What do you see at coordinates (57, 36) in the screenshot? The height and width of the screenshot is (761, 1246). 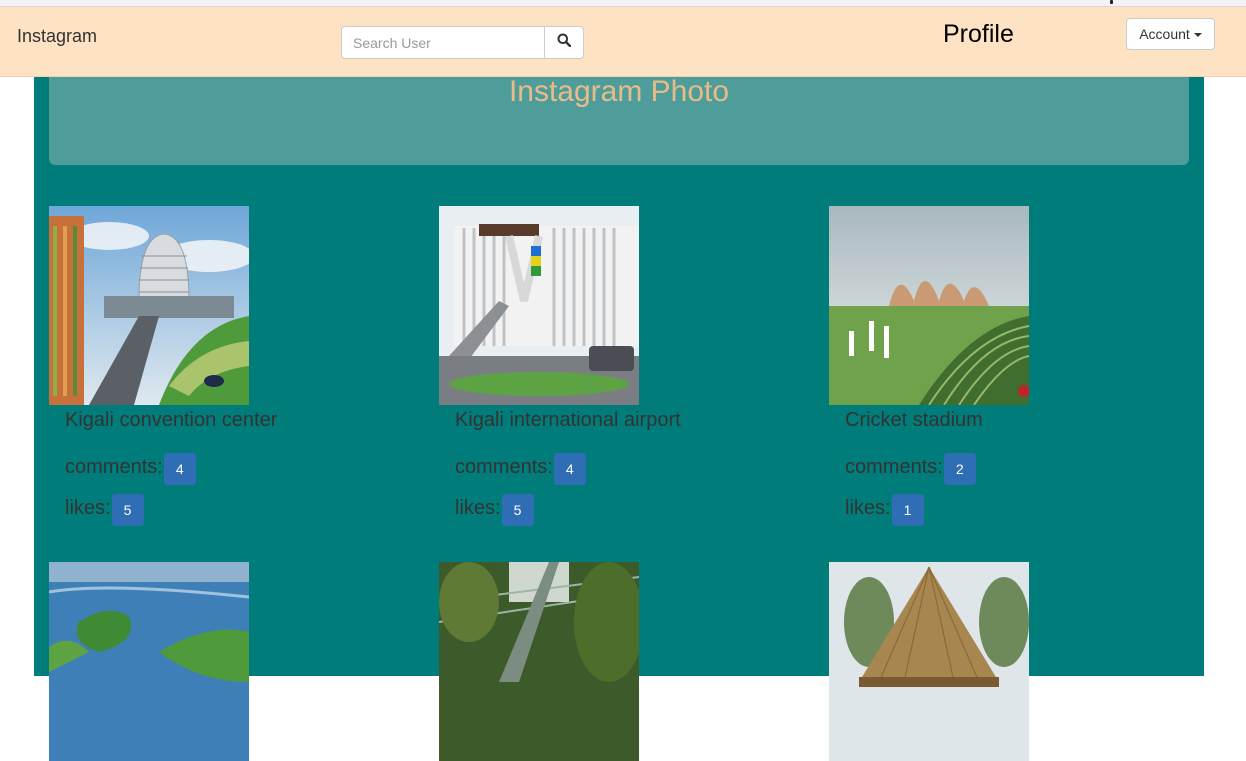 I see `brand-link: Instagram` at bounding box center [57, 36].